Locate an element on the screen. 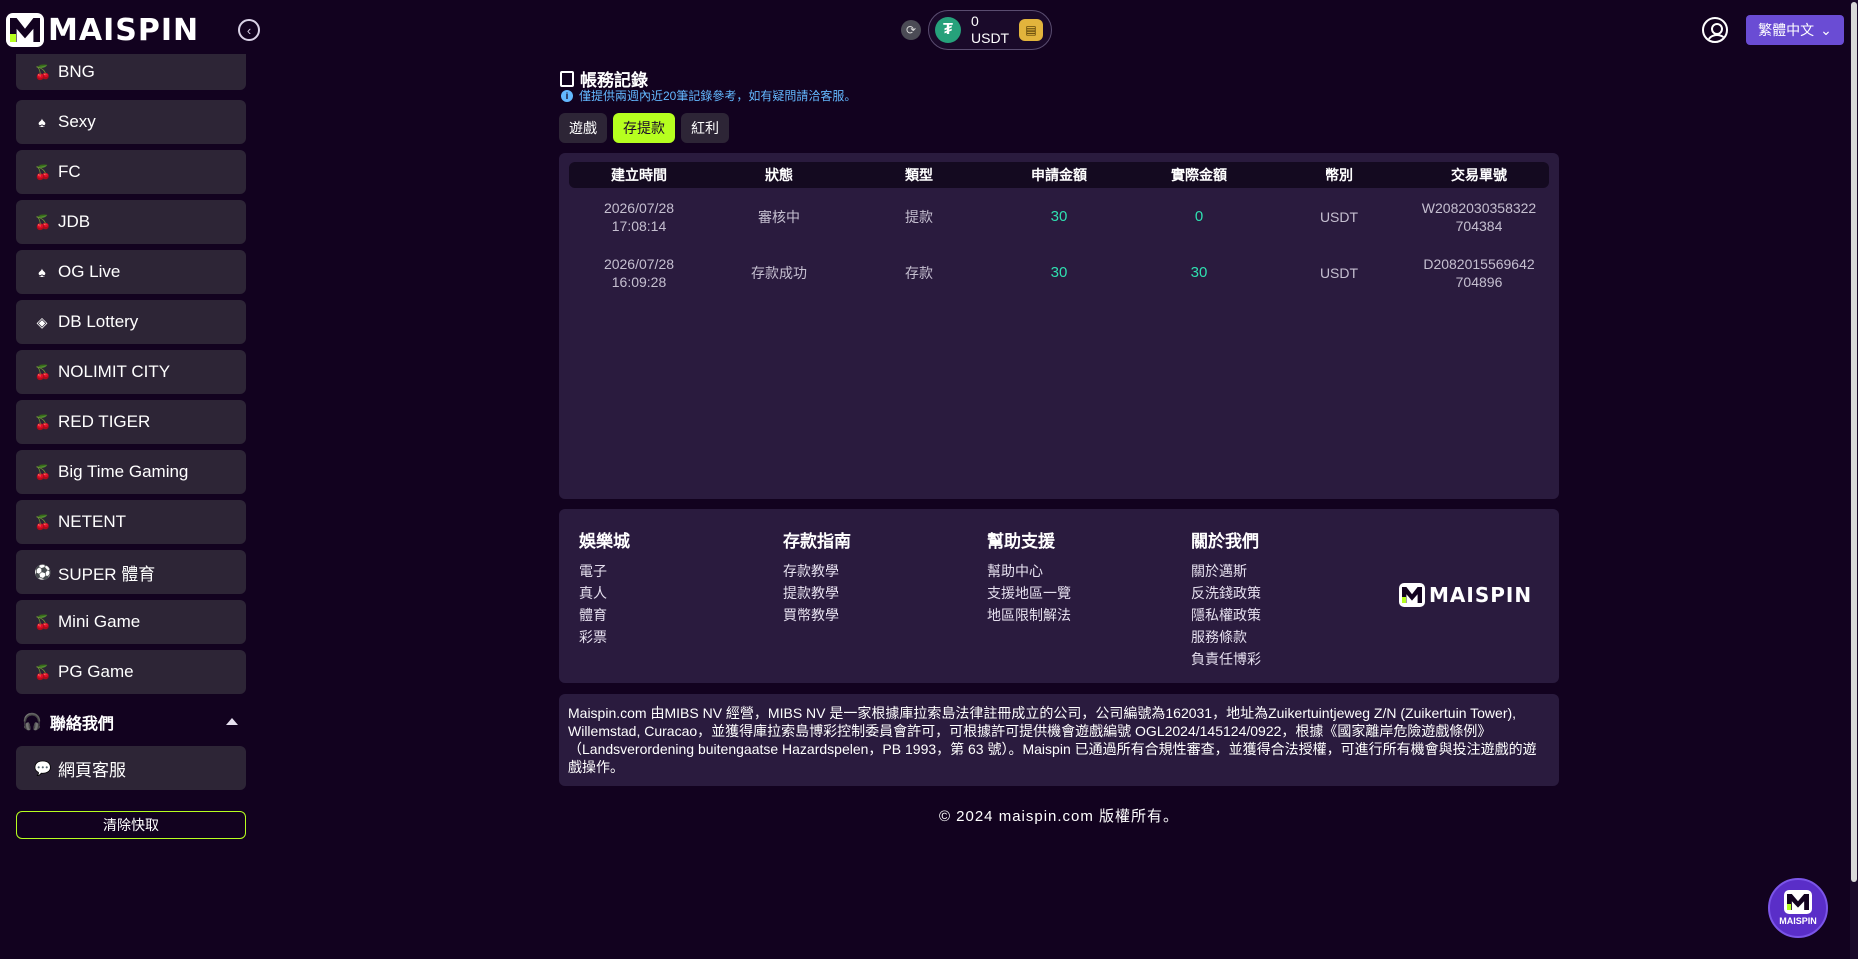  contact-section-toggle: 🎧 聯絡我們 is located at coordinates (134, 722).